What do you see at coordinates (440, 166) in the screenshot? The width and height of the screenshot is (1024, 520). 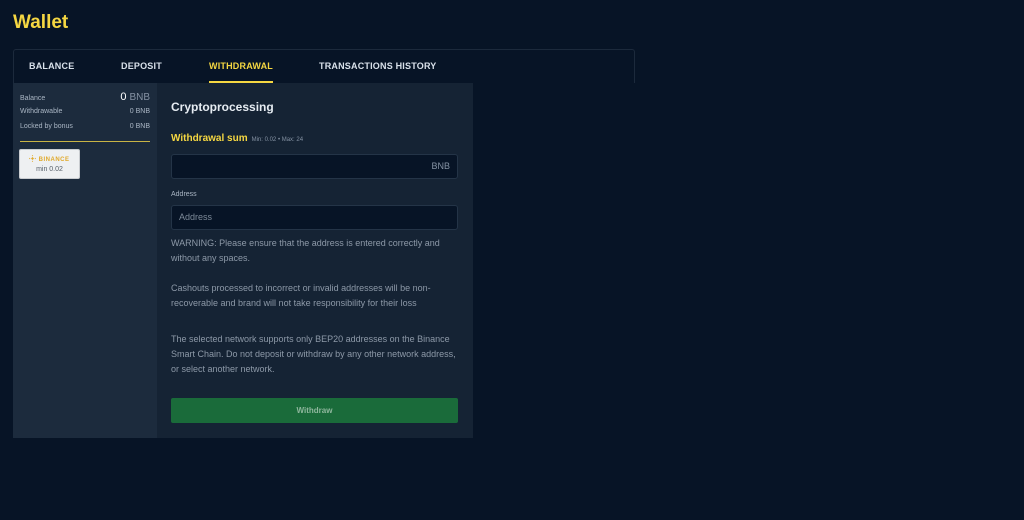 I see `currency-suffix: BNB` at bounding box center [440, 166].